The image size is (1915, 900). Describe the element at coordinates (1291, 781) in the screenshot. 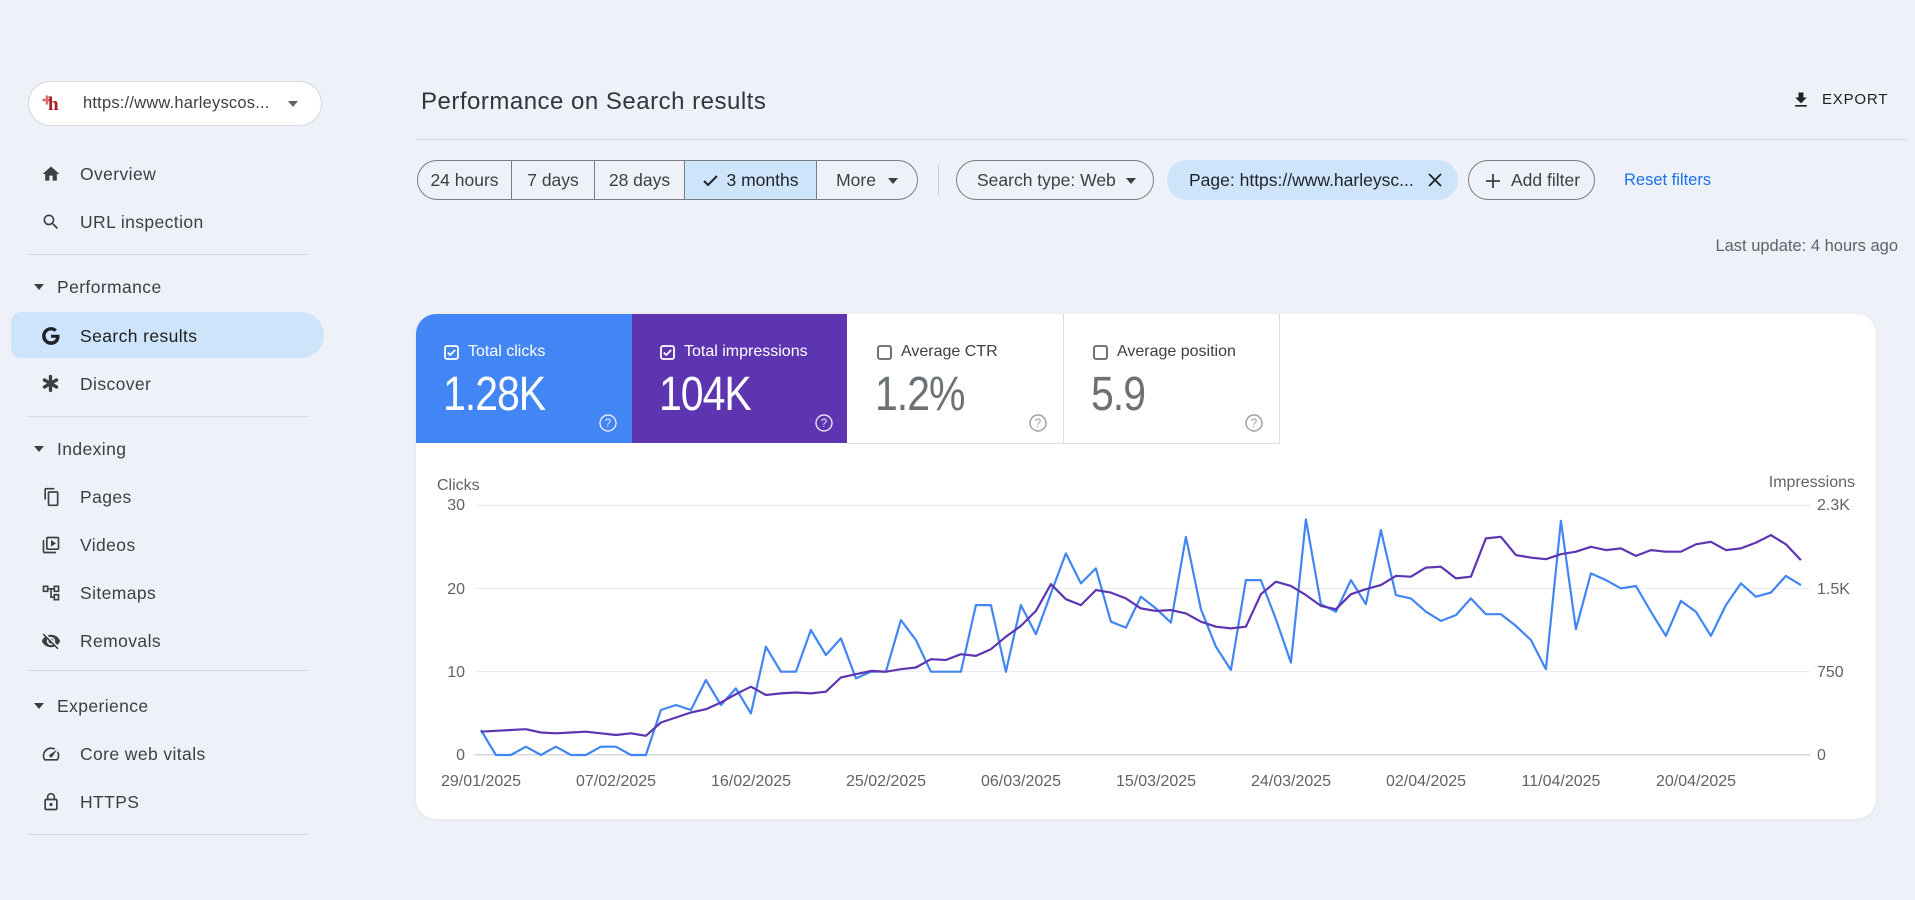

I see `svg-text: 24/03/2025` at that location.